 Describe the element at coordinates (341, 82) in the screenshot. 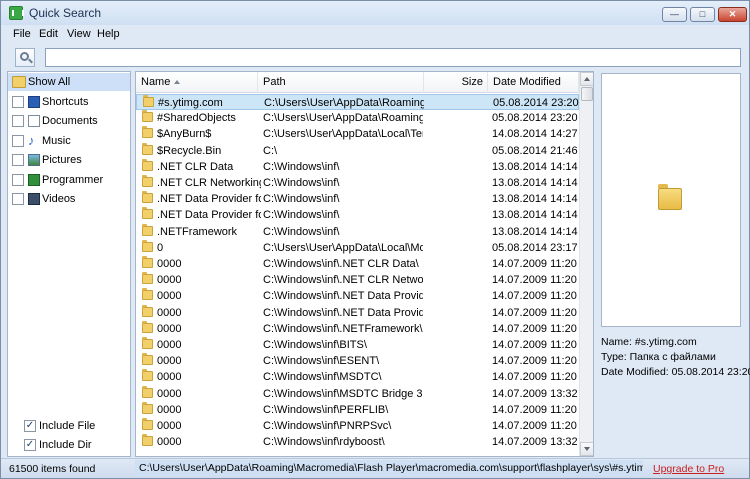

I see `column-header-path: Path` at that location.